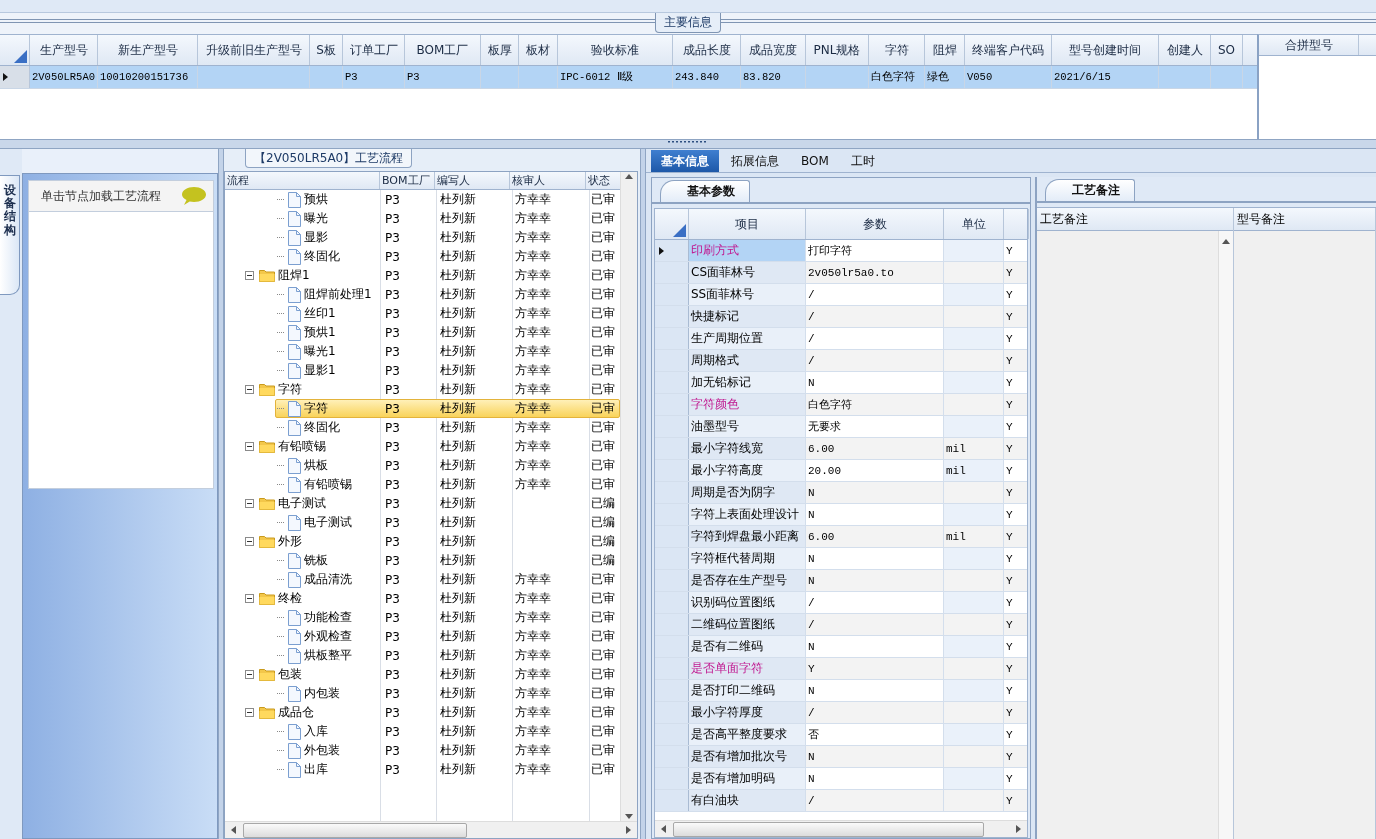 The image size is (1376, 839). Describe the element at coordinates (422, 712) in the screenshot. I see `tree-row: 成品仓 P3 杜列新 方幸幸 已审` at that location.